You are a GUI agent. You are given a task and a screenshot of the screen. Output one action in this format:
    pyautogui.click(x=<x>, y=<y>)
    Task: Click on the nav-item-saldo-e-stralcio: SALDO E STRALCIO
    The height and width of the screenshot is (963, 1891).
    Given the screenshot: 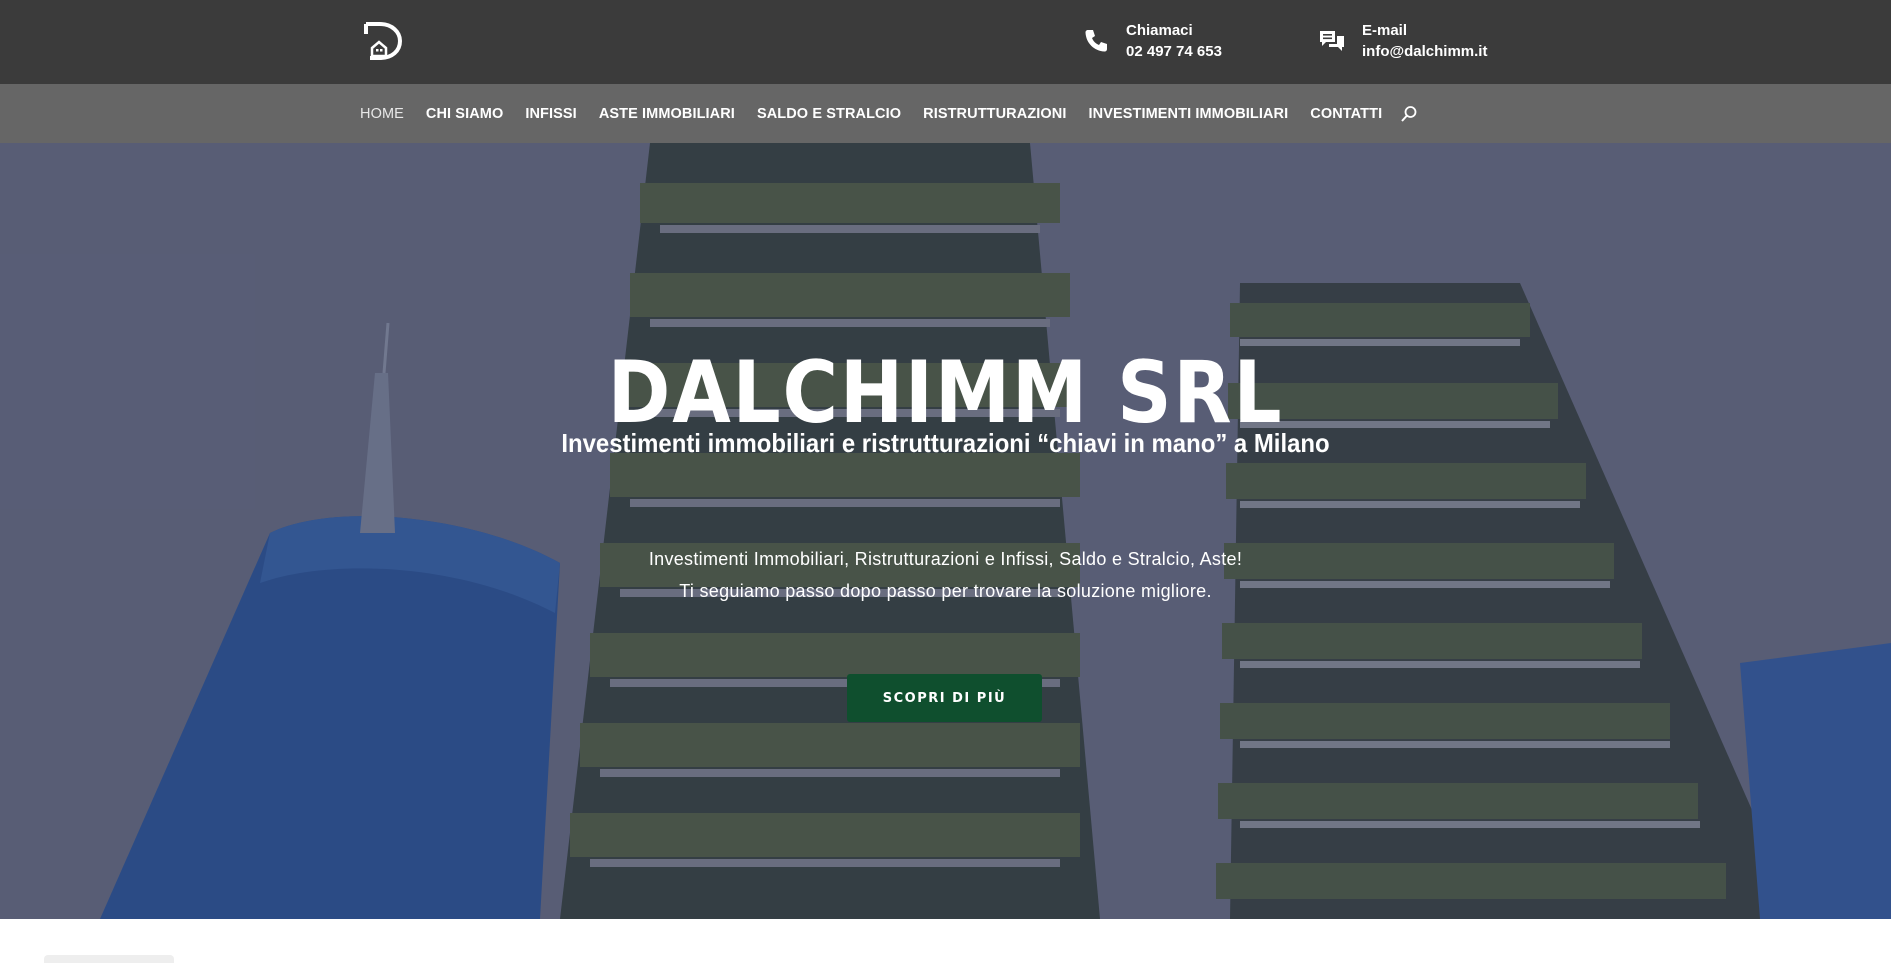 What is the action you would take?
    pyautogui.click(x=829, y=114)
    